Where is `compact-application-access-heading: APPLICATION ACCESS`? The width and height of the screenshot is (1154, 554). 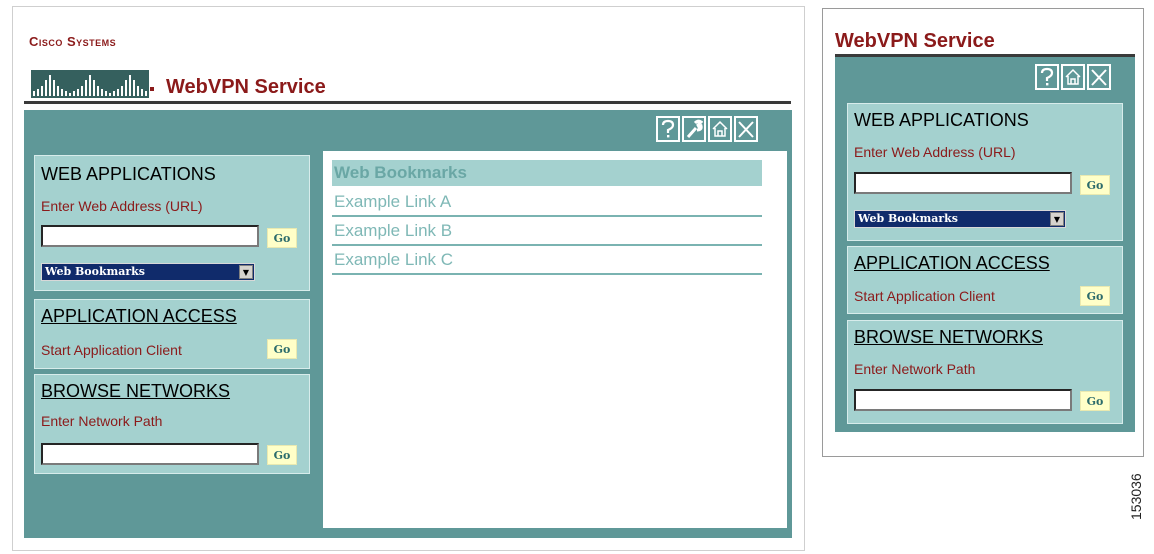 compact-application-access-heading: APPLICATION ACCESS is located at coordinates (952, 263).